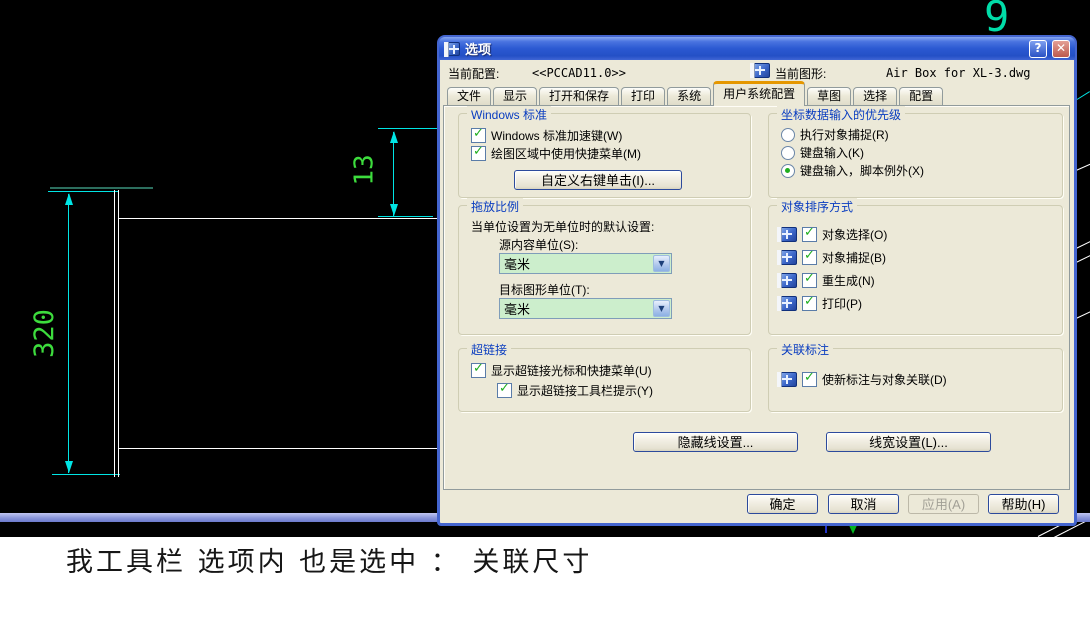  I want to click on group-title: 对象排序方式, so click(817, 206).